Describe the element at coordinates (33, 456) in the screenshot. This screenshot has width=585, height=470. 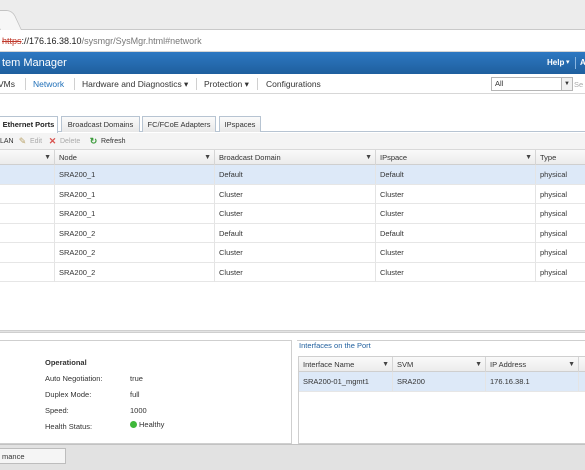
I see `tab-performance: mance` at that location.